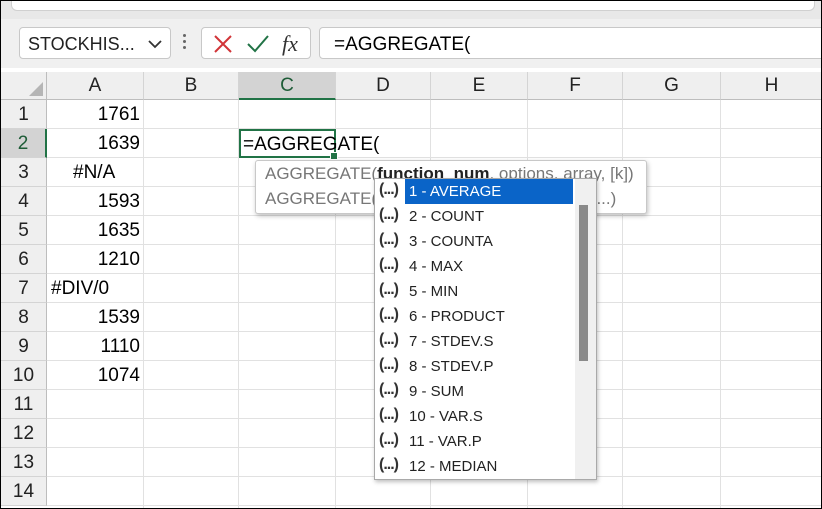 The height and width of the screenshot is (509, 822). What do you see at coordinates (24, 346) in the screenshot?
I see `row-header-9: 9` at bounding box center [24, 346].